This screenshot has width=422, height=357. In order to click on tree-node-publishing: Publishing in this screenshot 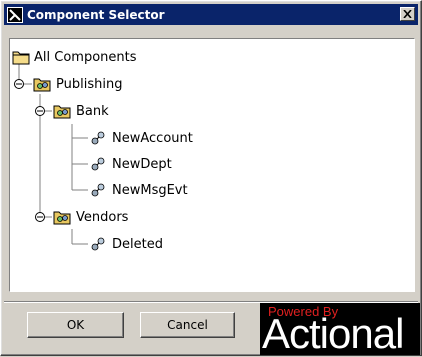, I will do `click(77, 84)`.